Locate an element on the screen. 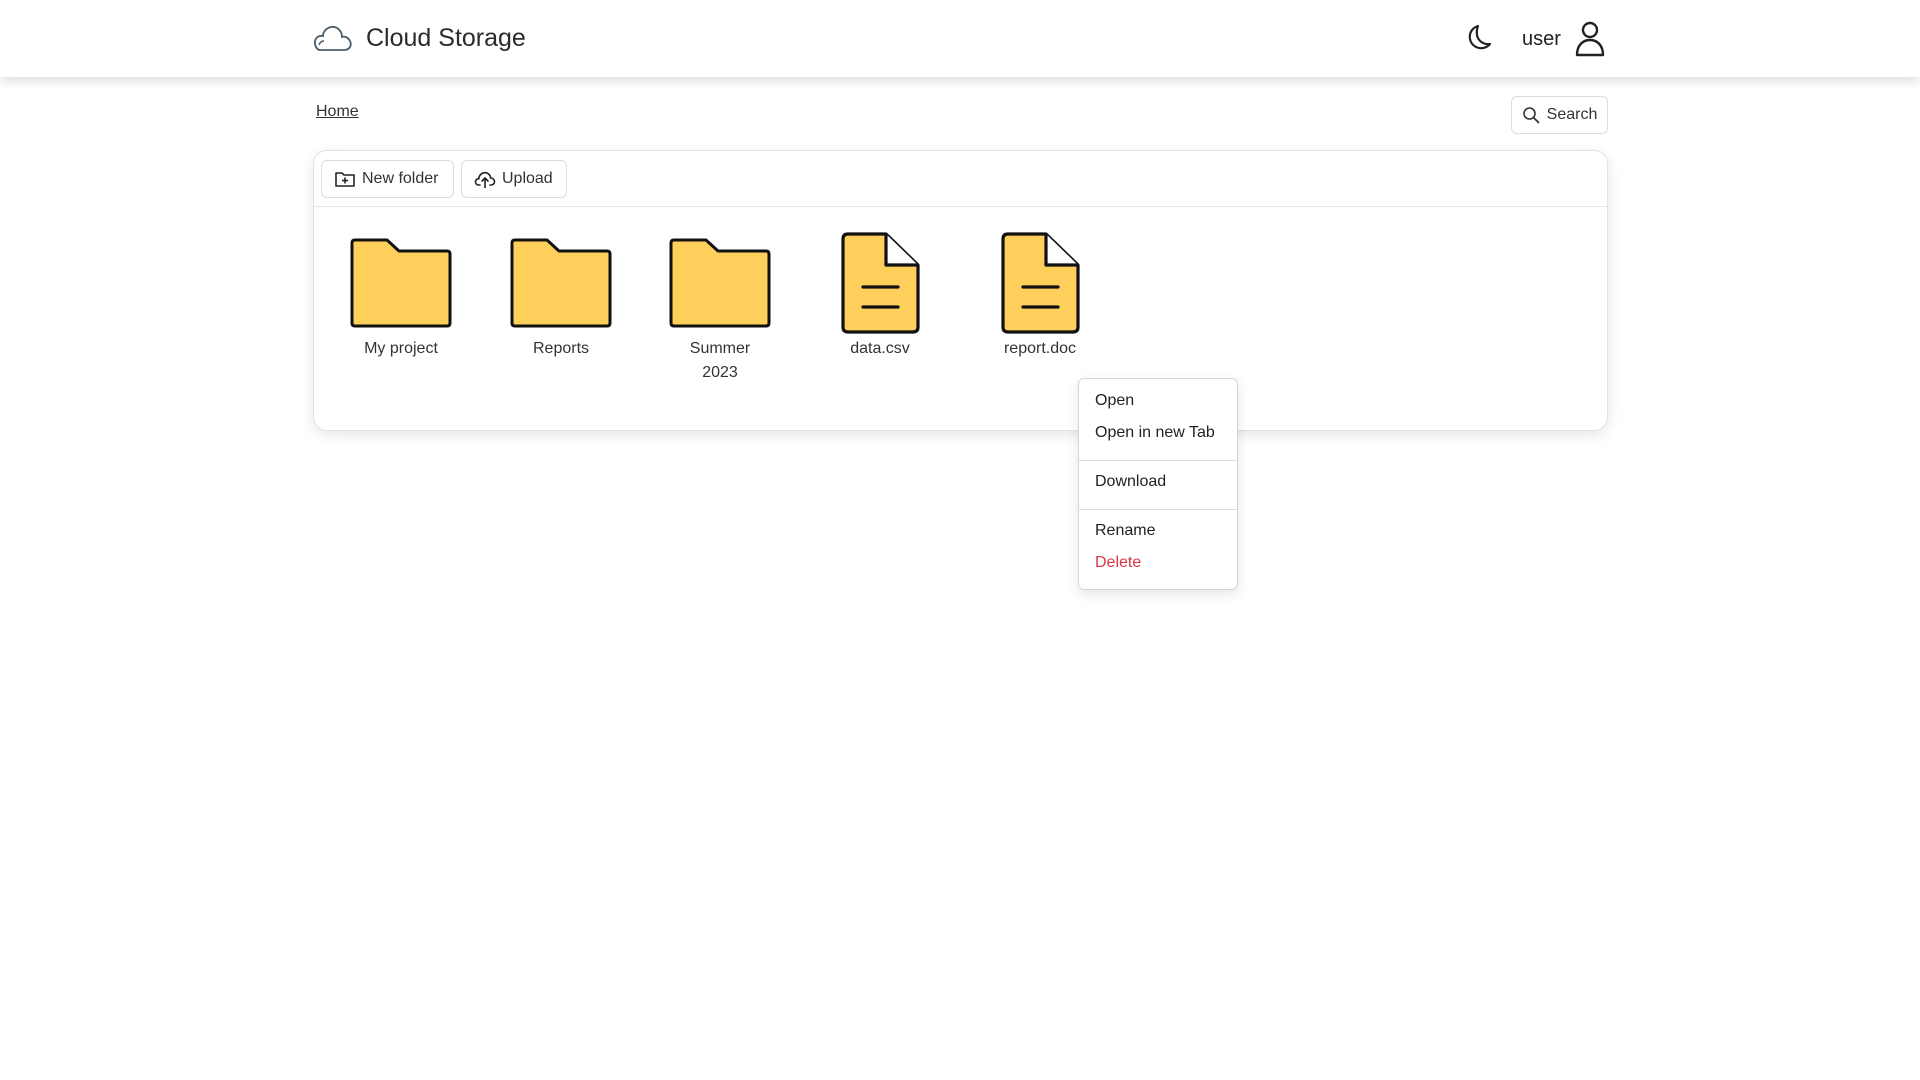 The height and width of the screenshot is (1080, 1920). cloud-icon is located at coordinates (332, 38).